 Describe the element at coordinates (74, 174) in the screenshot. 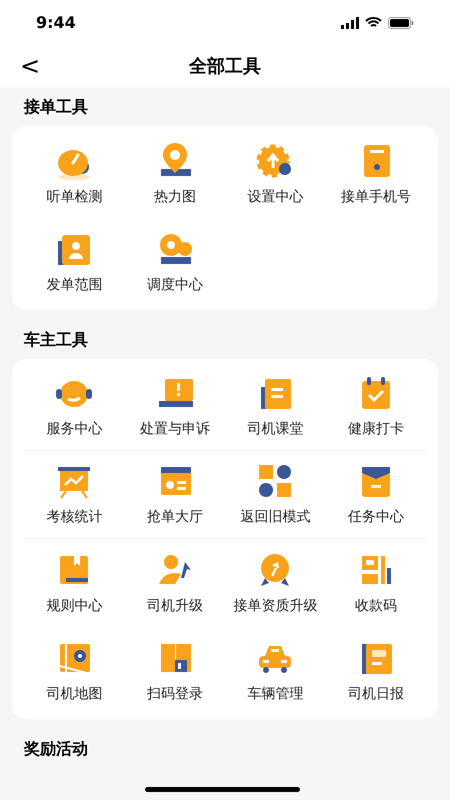

I see `tool-item: 听单检测` at that location.